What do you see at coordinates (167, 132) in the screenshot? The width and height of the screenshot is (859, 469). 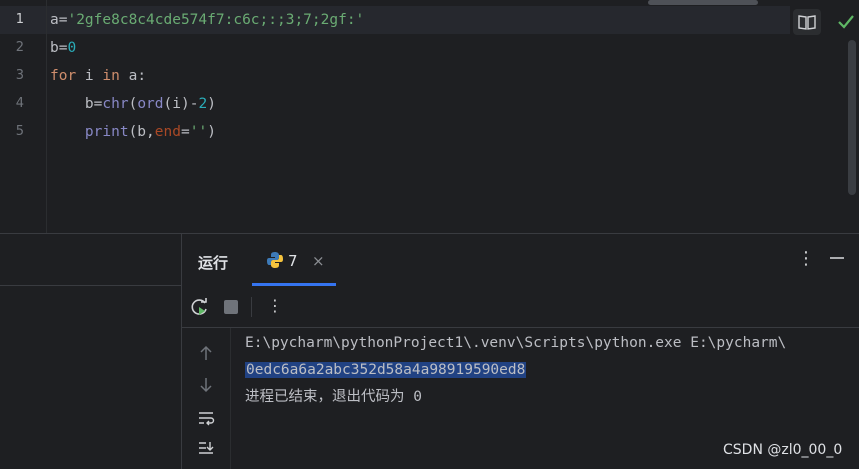 I see `code-token: end` at bounding box center [167, 132].